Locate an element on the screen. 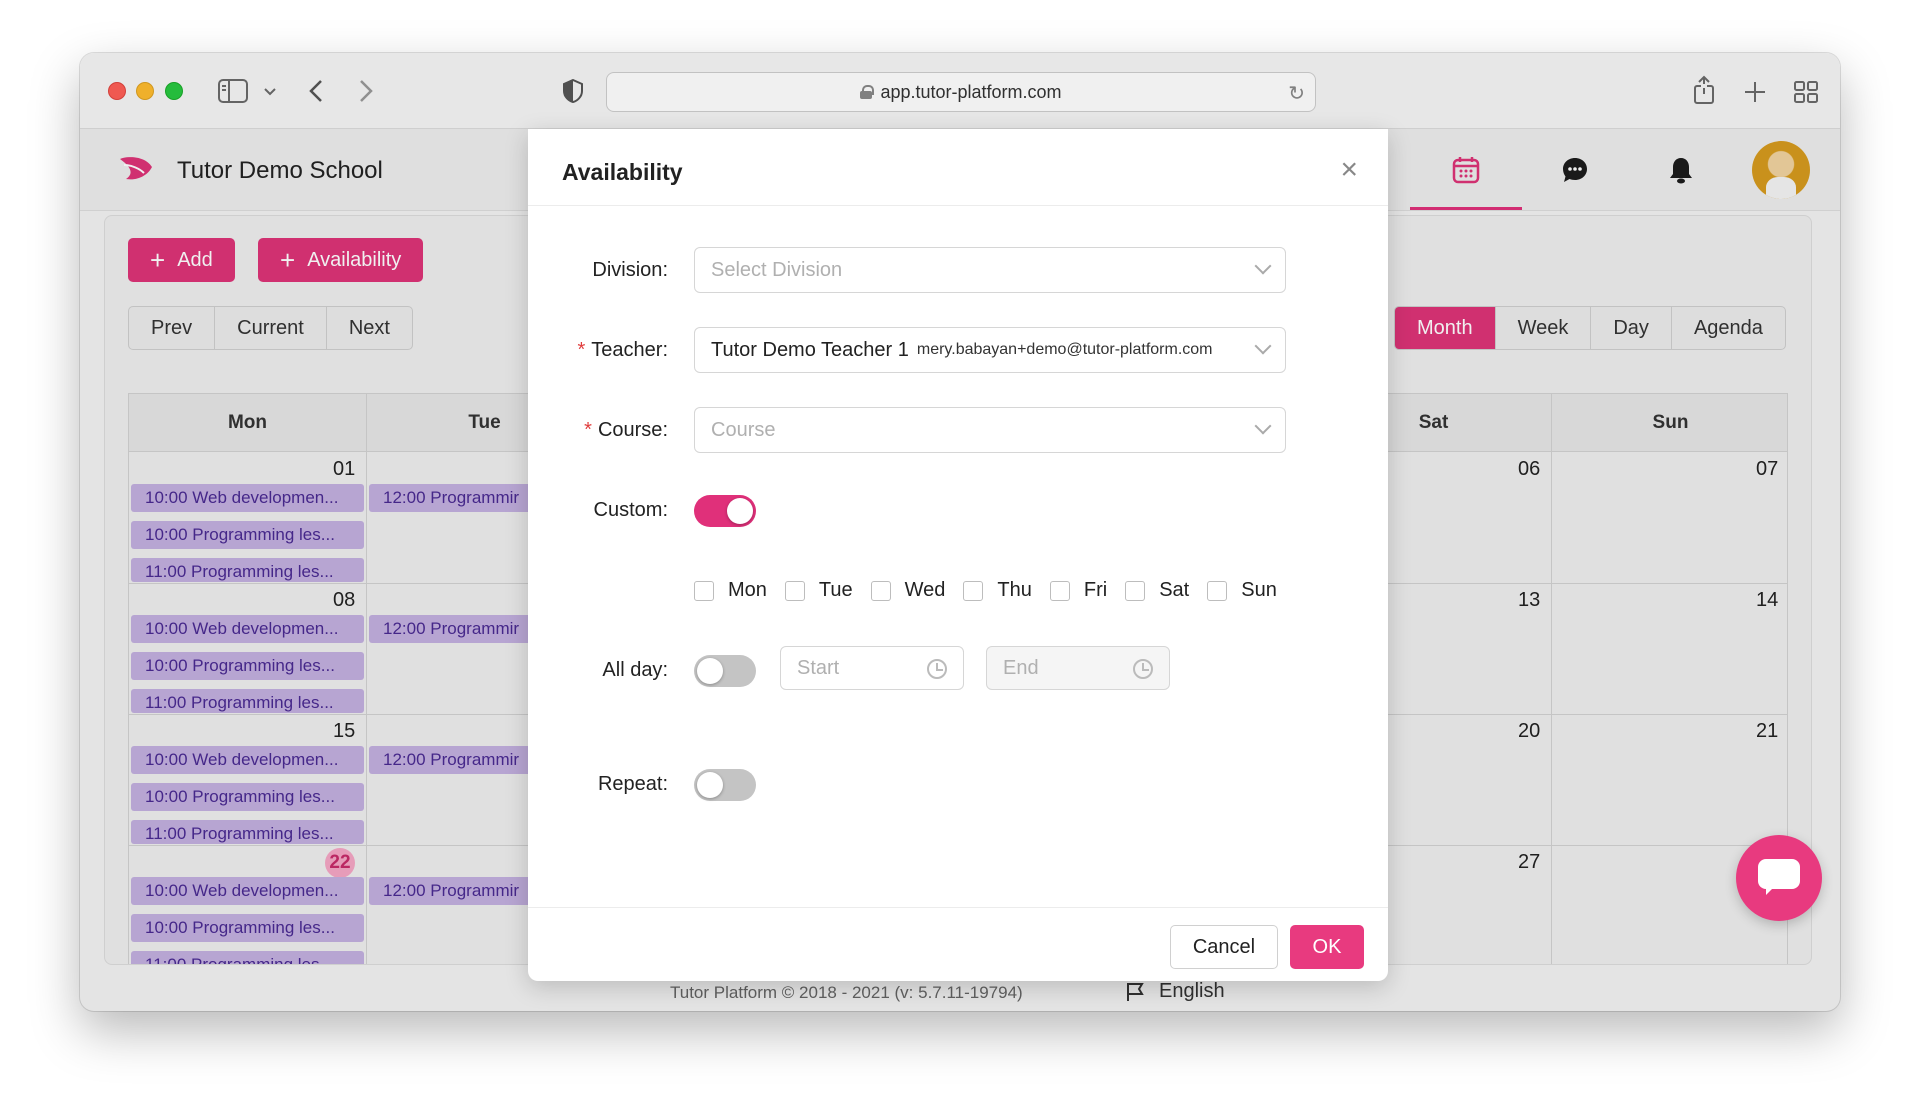 This screenshot has height=1117, width=1920. weekday-mon: Mon is located at coordinates (730, 590).